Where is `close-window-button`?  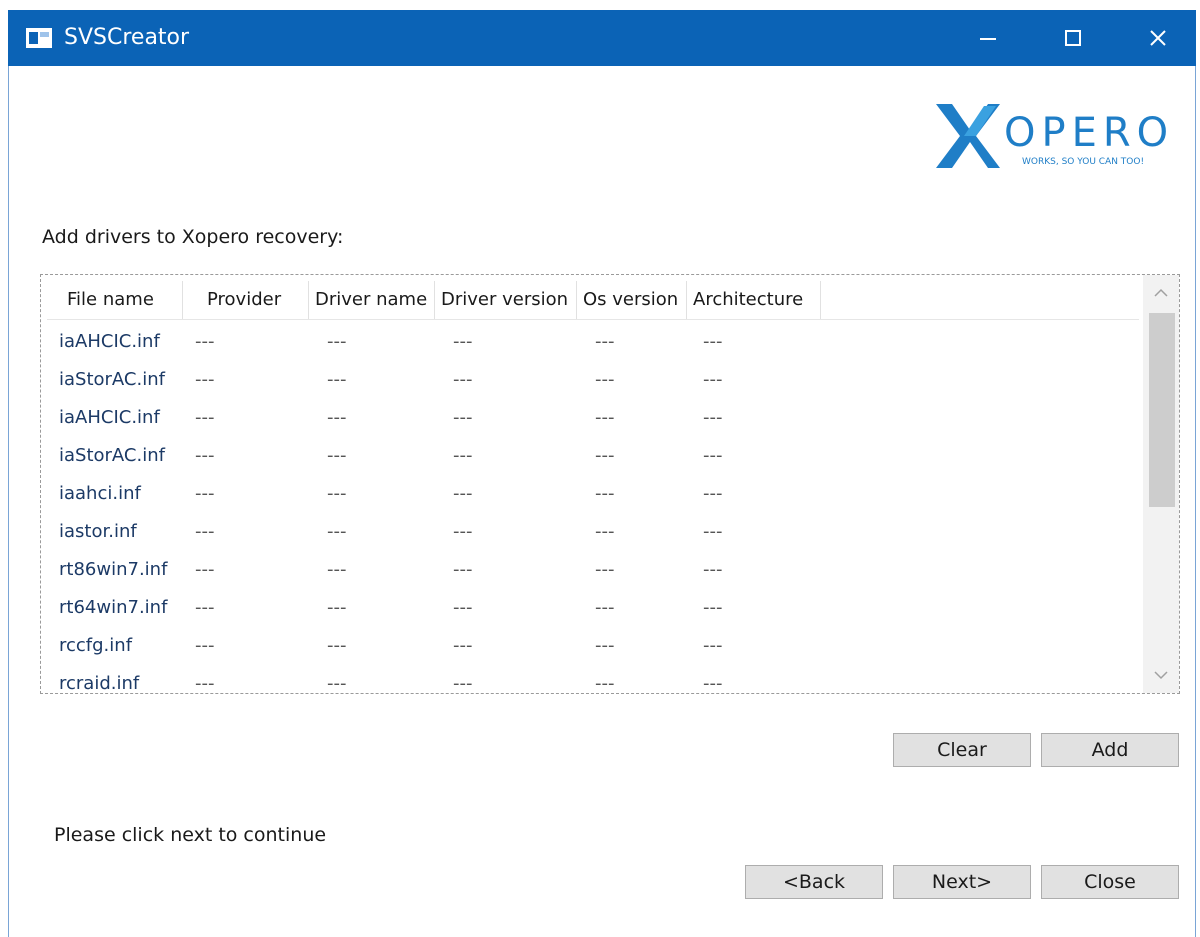
close-window-button is located at coordinates (1158, 38).